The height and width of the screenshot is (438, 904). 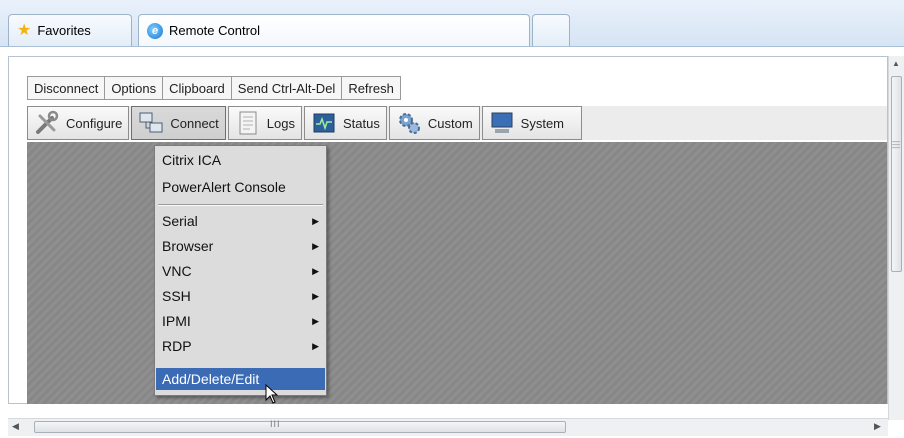 What do you see at coordinates (264, 123) in the screenshot?
I see `logs-button: Logs` at bounding box center [264, 123].